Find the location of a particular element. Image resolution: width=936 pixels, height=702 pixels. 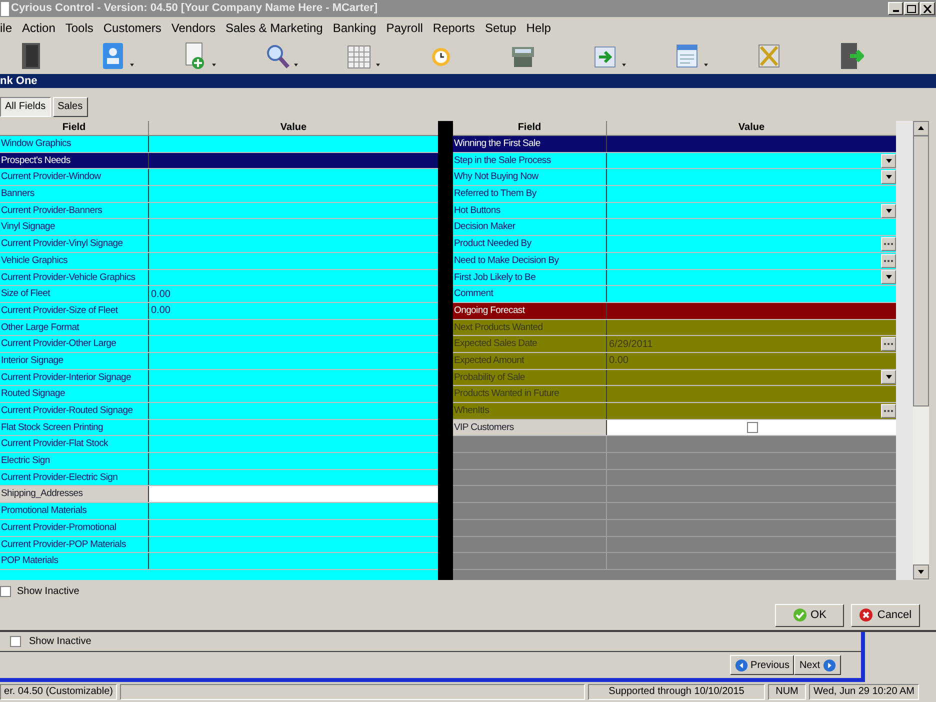

table-row: Current Provider-Promotional is located at coordinates (219, 528).